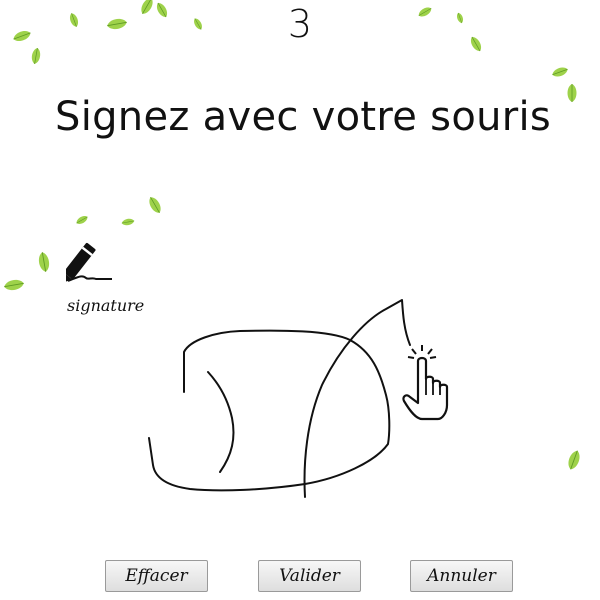 This screenshot has height=600, width=600. What do you see at coordinates (309, 576) in the screenshot?
I see `validate-button: Valider` at bounding box center [309, 576].